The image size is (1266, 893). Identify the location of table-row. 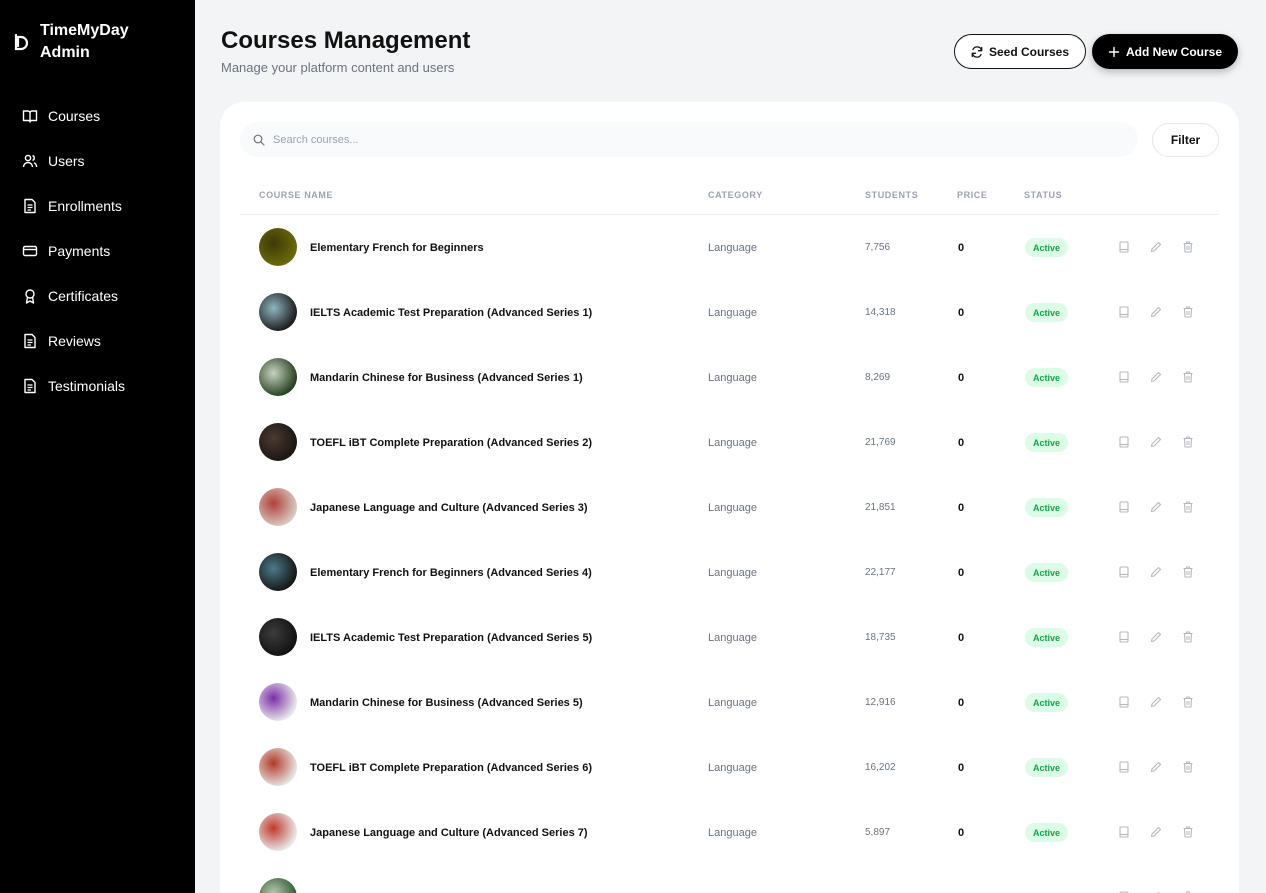
(729, 879).